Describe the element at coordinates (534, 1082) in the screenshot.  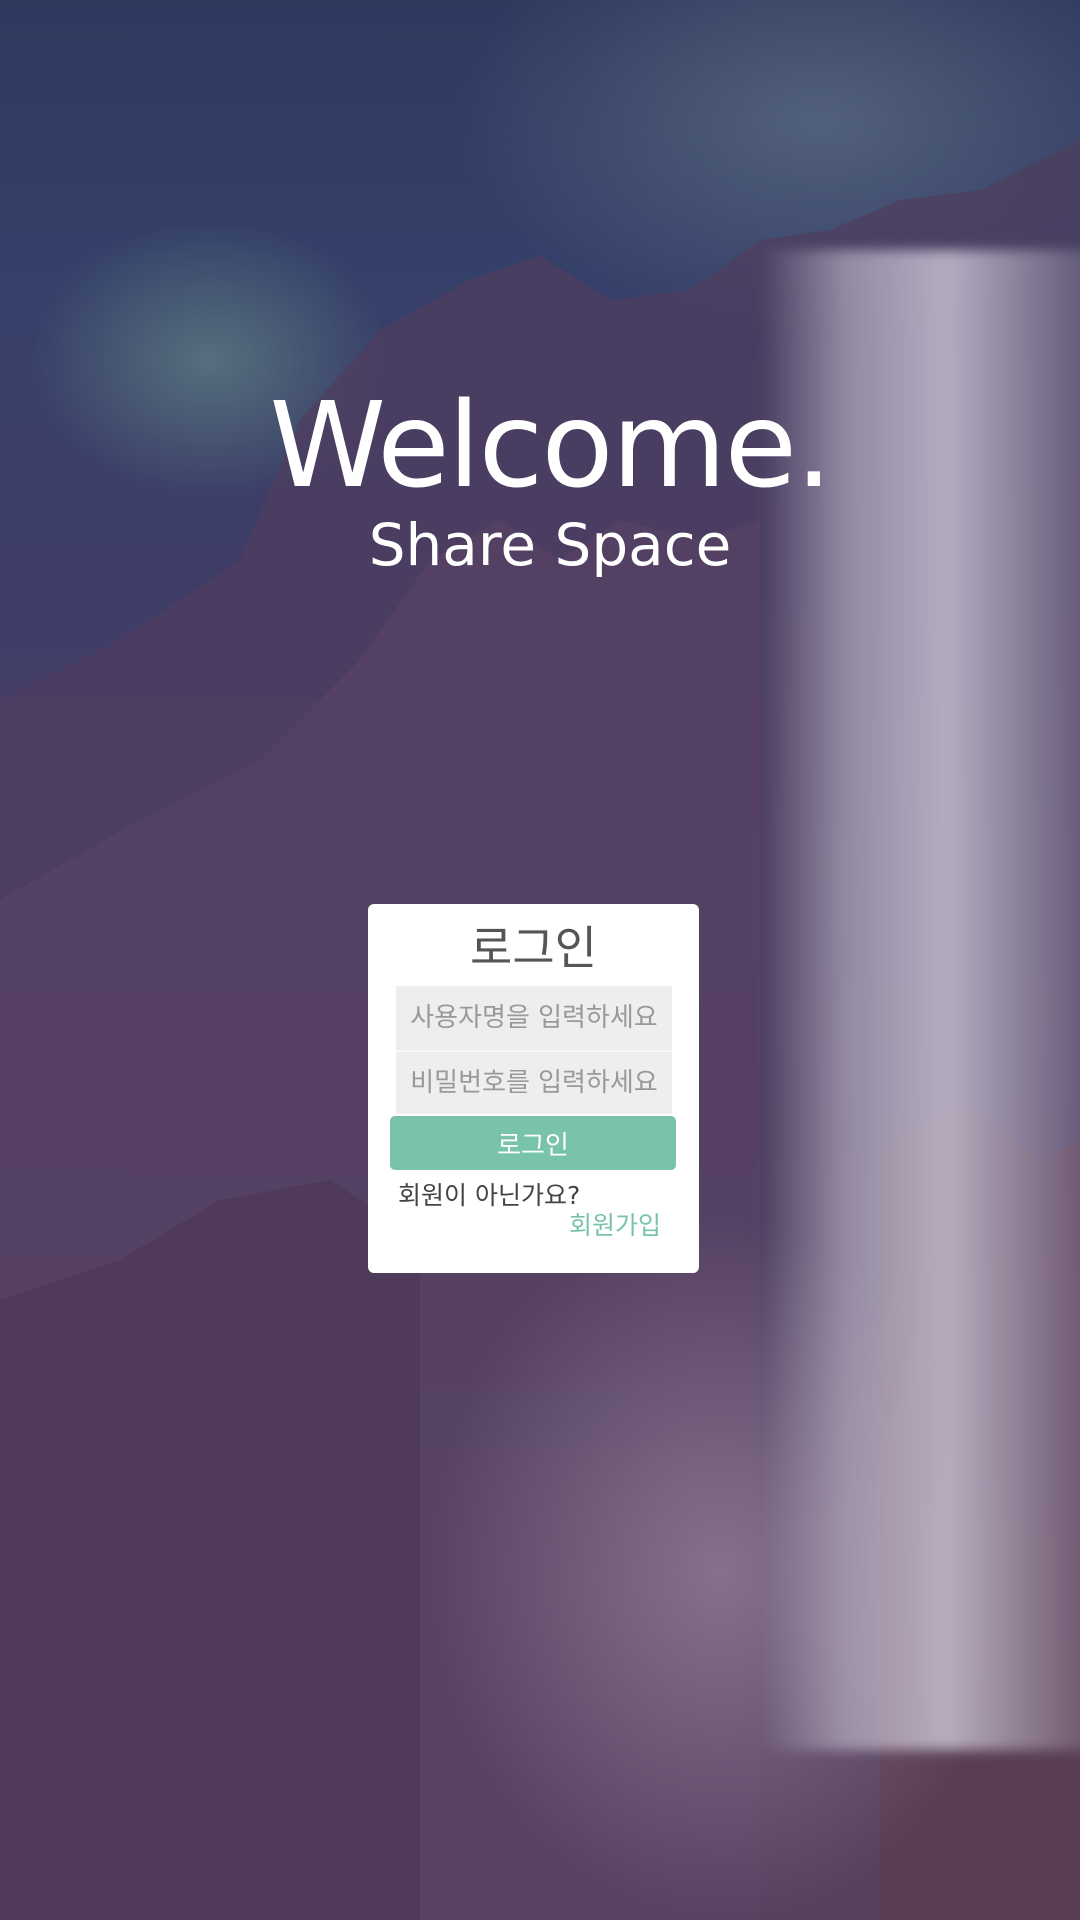
I see `password-input` at that location.